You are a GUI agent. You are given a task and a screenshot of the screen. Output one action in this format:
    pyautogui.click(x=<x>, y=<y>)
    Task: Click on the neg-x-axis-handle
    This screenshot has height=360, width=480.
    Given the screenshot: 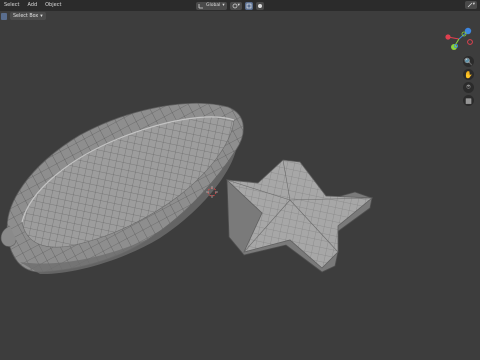 What is the action you would take?
    pyautogui.click(x=470, y=42)
    